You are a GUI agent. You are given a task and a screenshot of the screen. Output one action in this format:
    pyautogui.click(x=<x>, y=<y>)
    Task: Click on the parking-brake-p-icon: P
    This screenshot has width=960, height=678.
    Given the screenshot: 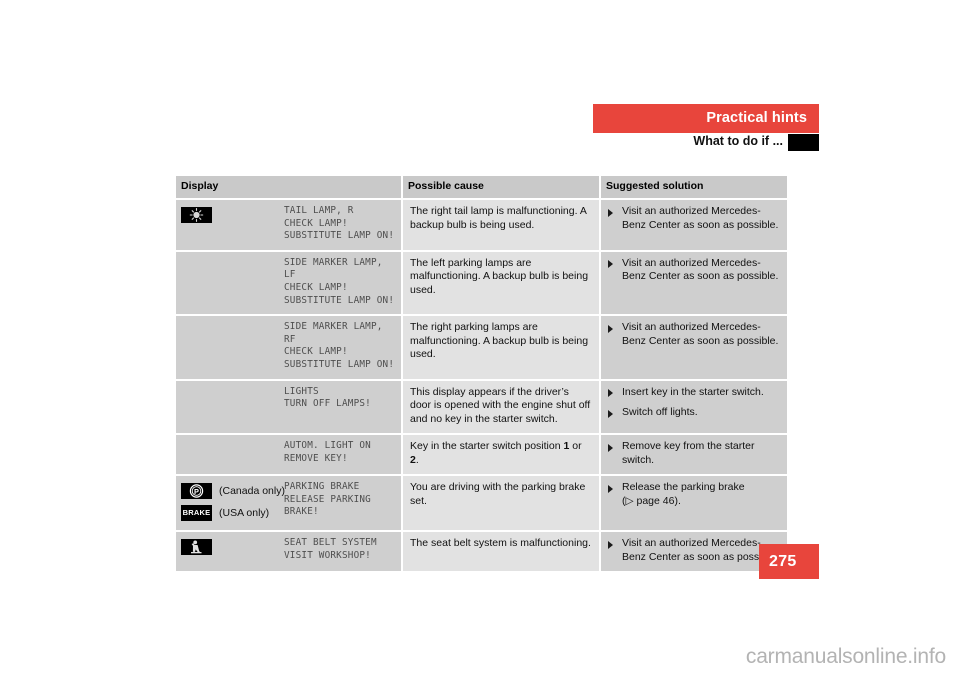 What is the action you would take?
    pyautogui.click(x=196, y=491)
    